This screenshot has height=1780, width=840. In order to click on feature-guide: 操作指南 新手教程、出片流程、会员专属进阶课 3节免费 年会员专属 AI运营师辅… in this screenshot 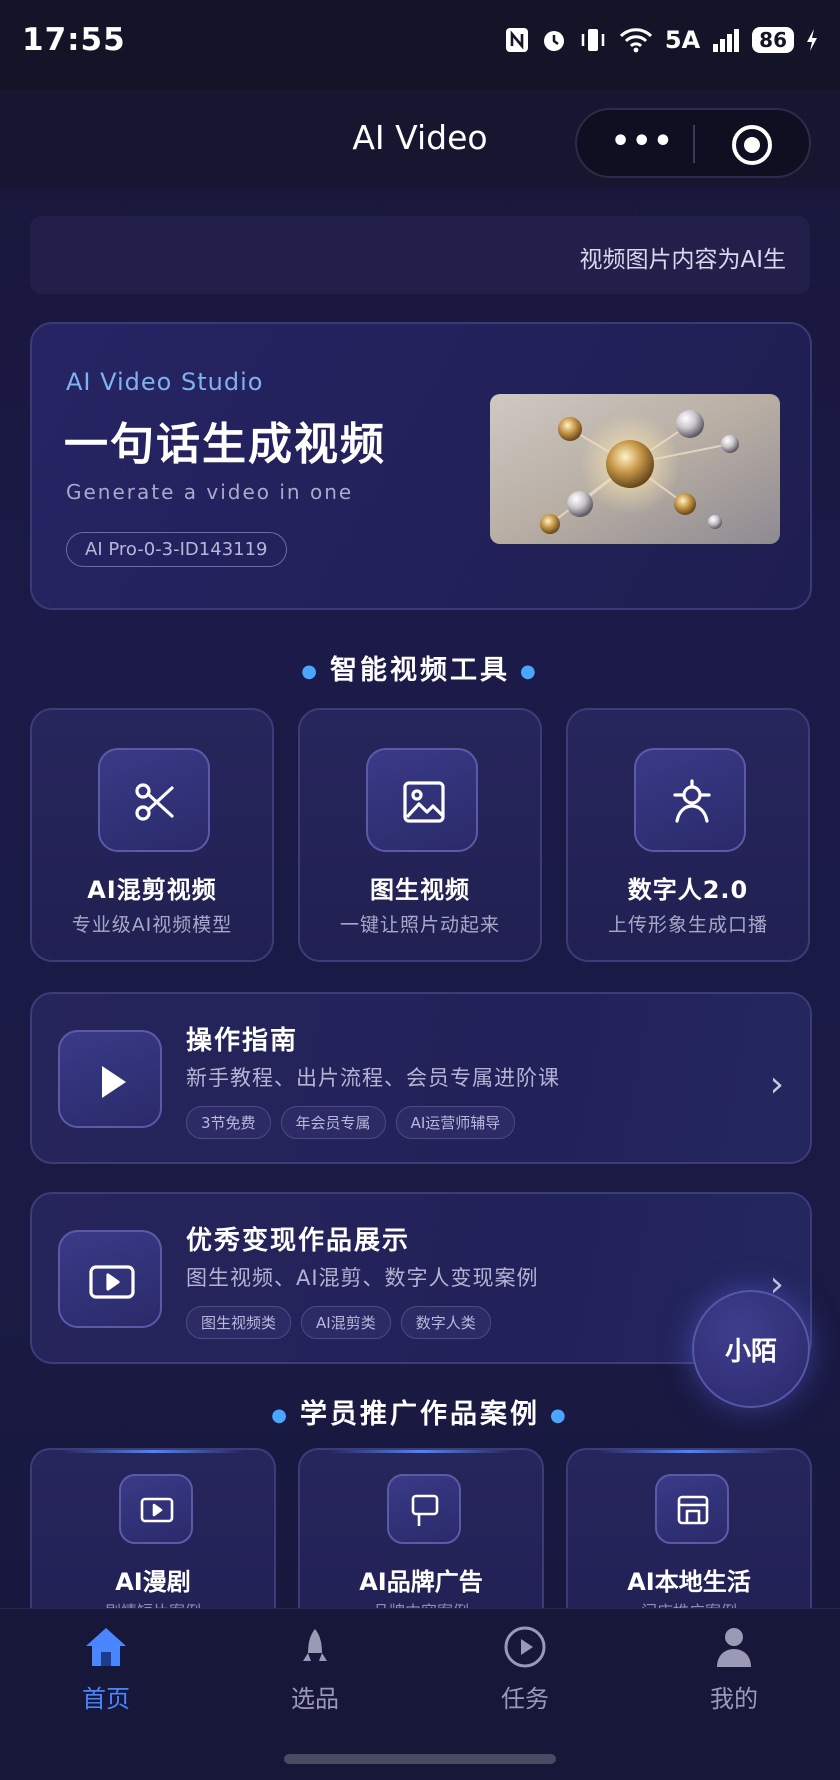, I will do `click(421, 1078)`.